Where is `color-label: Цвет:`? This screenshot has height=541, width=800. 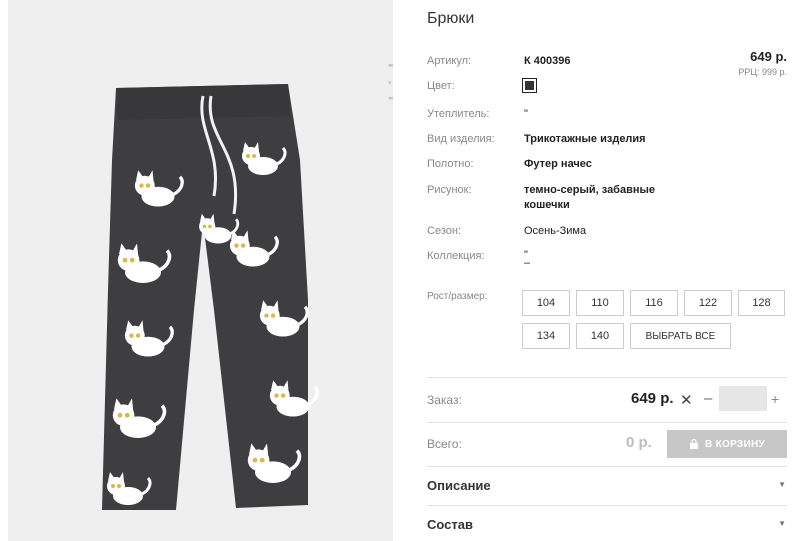 color-label: Цвет: is located at coordinates (441, 86).